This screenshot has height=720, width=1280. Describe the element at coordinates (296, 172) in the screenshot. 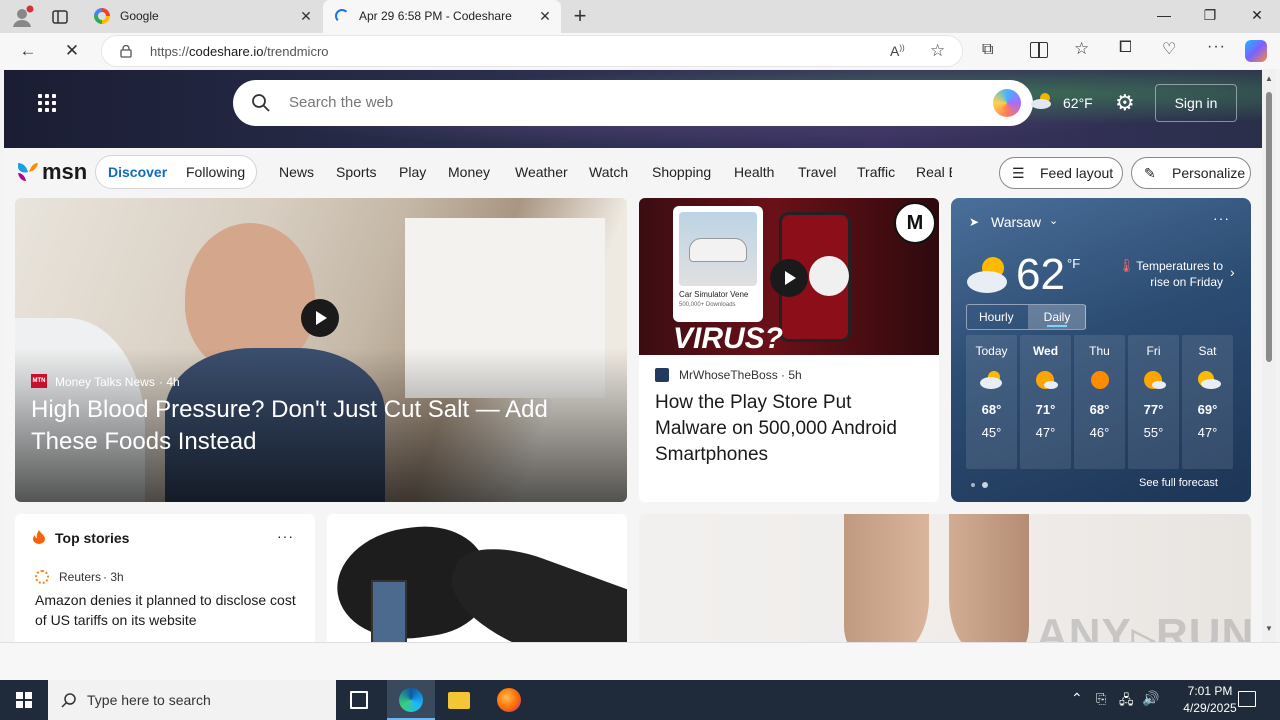

I see `nav-news: News` at that location.